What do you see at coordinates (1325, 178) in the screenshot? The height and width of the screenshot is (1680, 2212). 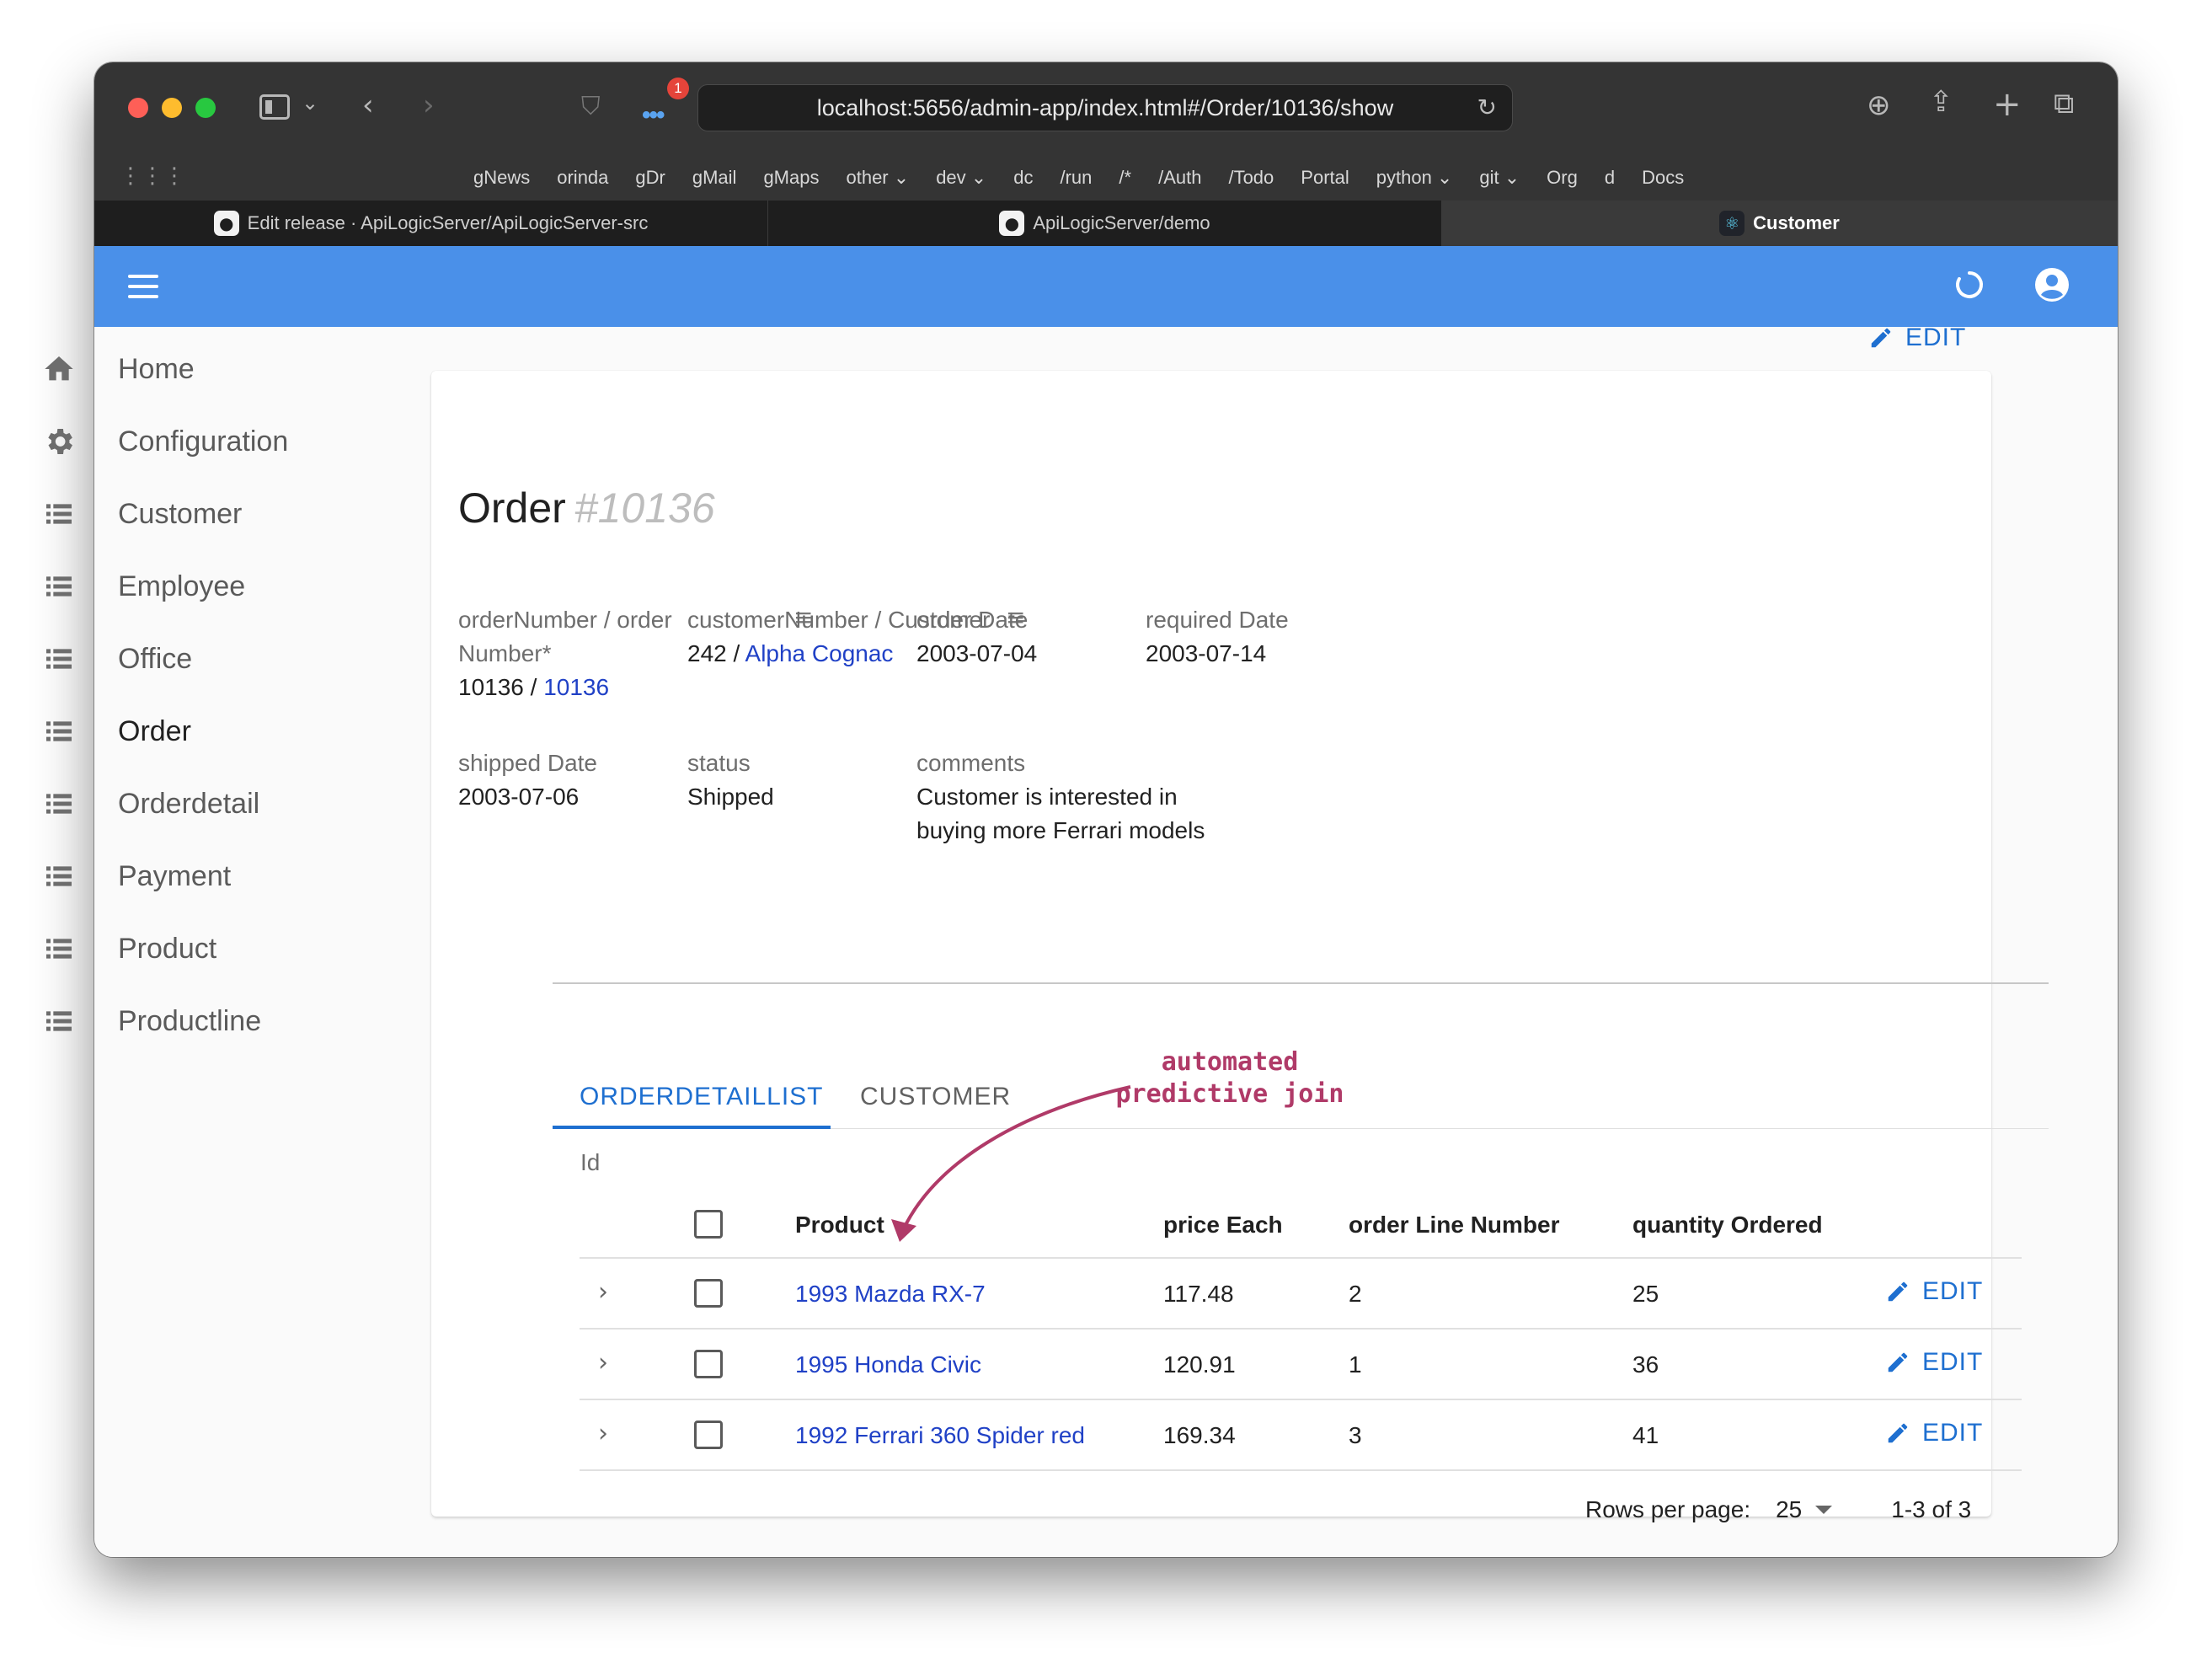 I see `bookmark-item: Portal` at bounding box center [1325, 178].